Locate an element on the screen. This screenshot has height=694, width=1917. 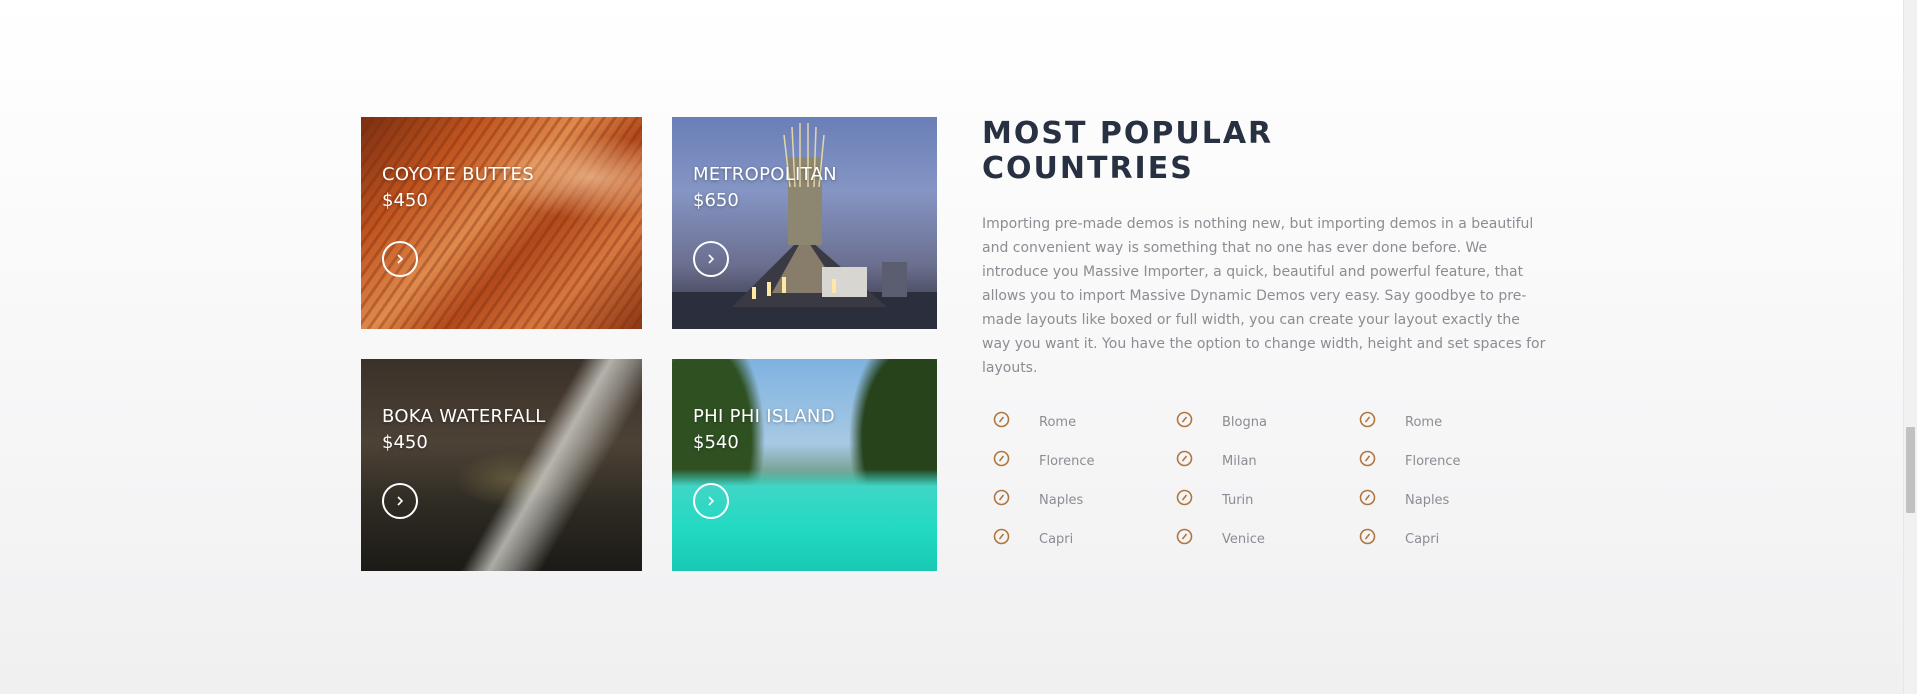
scrollbar-thumb is located at coordinates (1910, 470).